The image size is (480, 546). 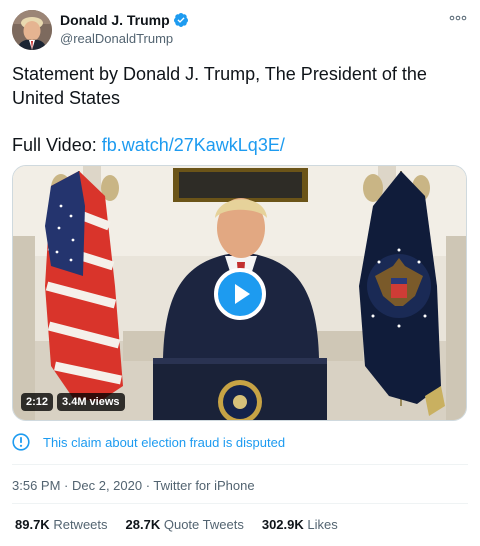 I want to click on display-name-row: Donald J. Trump, so click(x=124, y=20).